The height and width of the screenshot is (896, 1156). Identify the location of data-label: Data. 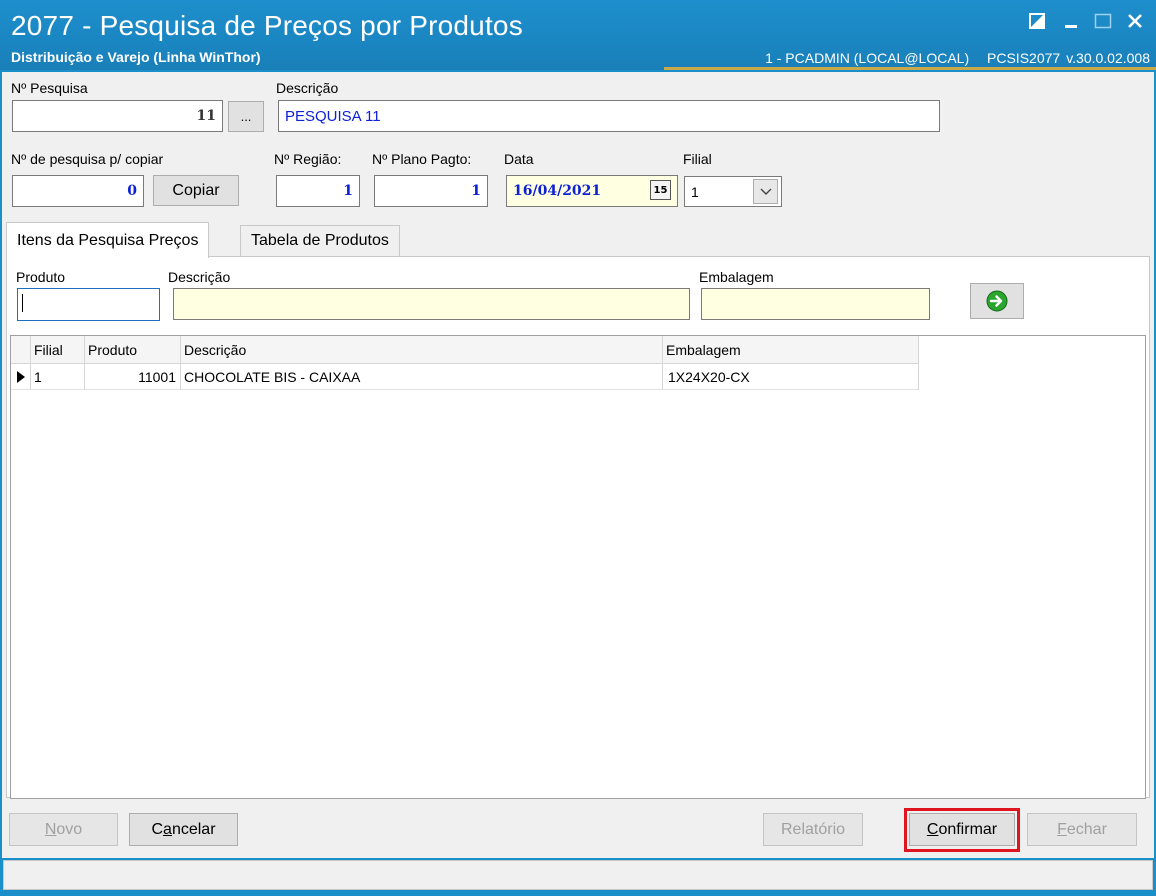
(519, 159).